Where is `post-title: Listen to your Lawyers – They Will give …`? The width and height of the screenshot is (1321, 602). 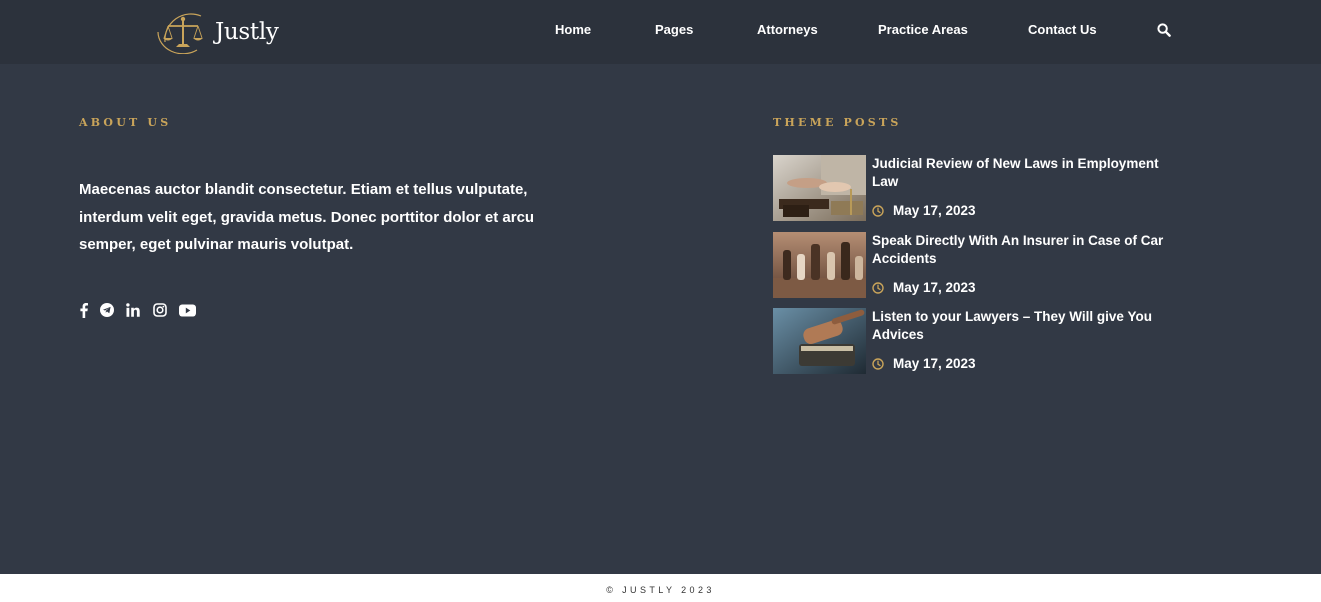
post-title: Listen to your Lawyers – They Will give … is located at coordinates (1022, 326).